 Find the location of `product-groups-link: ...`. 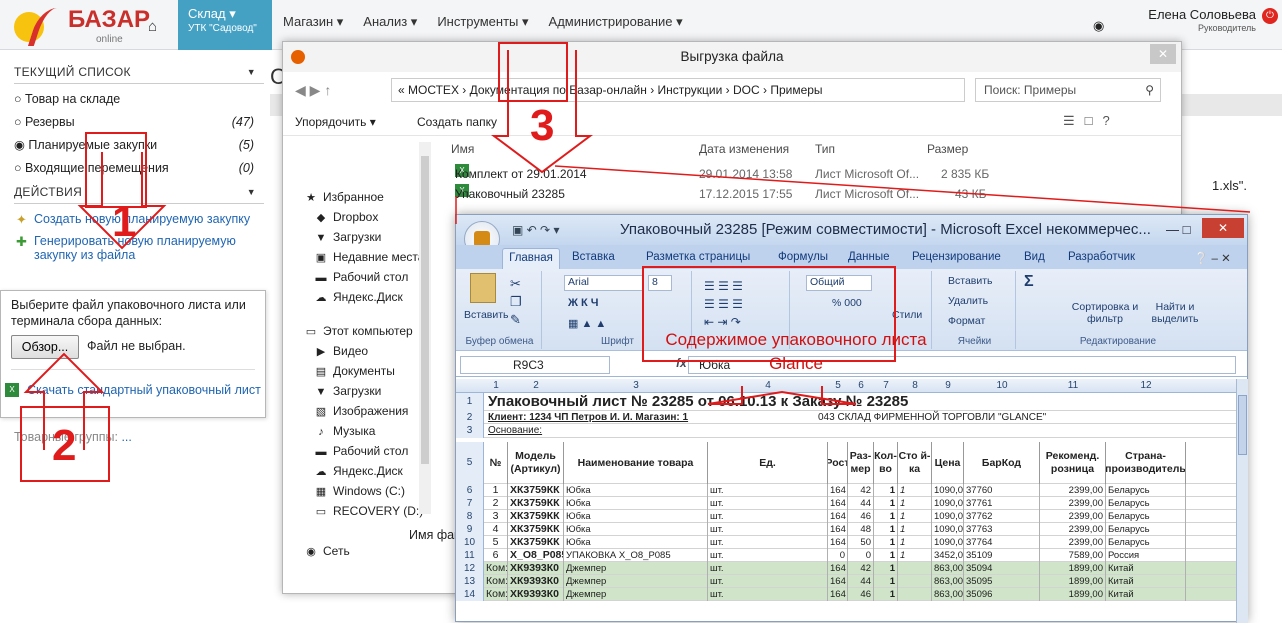

product-groups-link: ... is located at coordinates (126, 437).